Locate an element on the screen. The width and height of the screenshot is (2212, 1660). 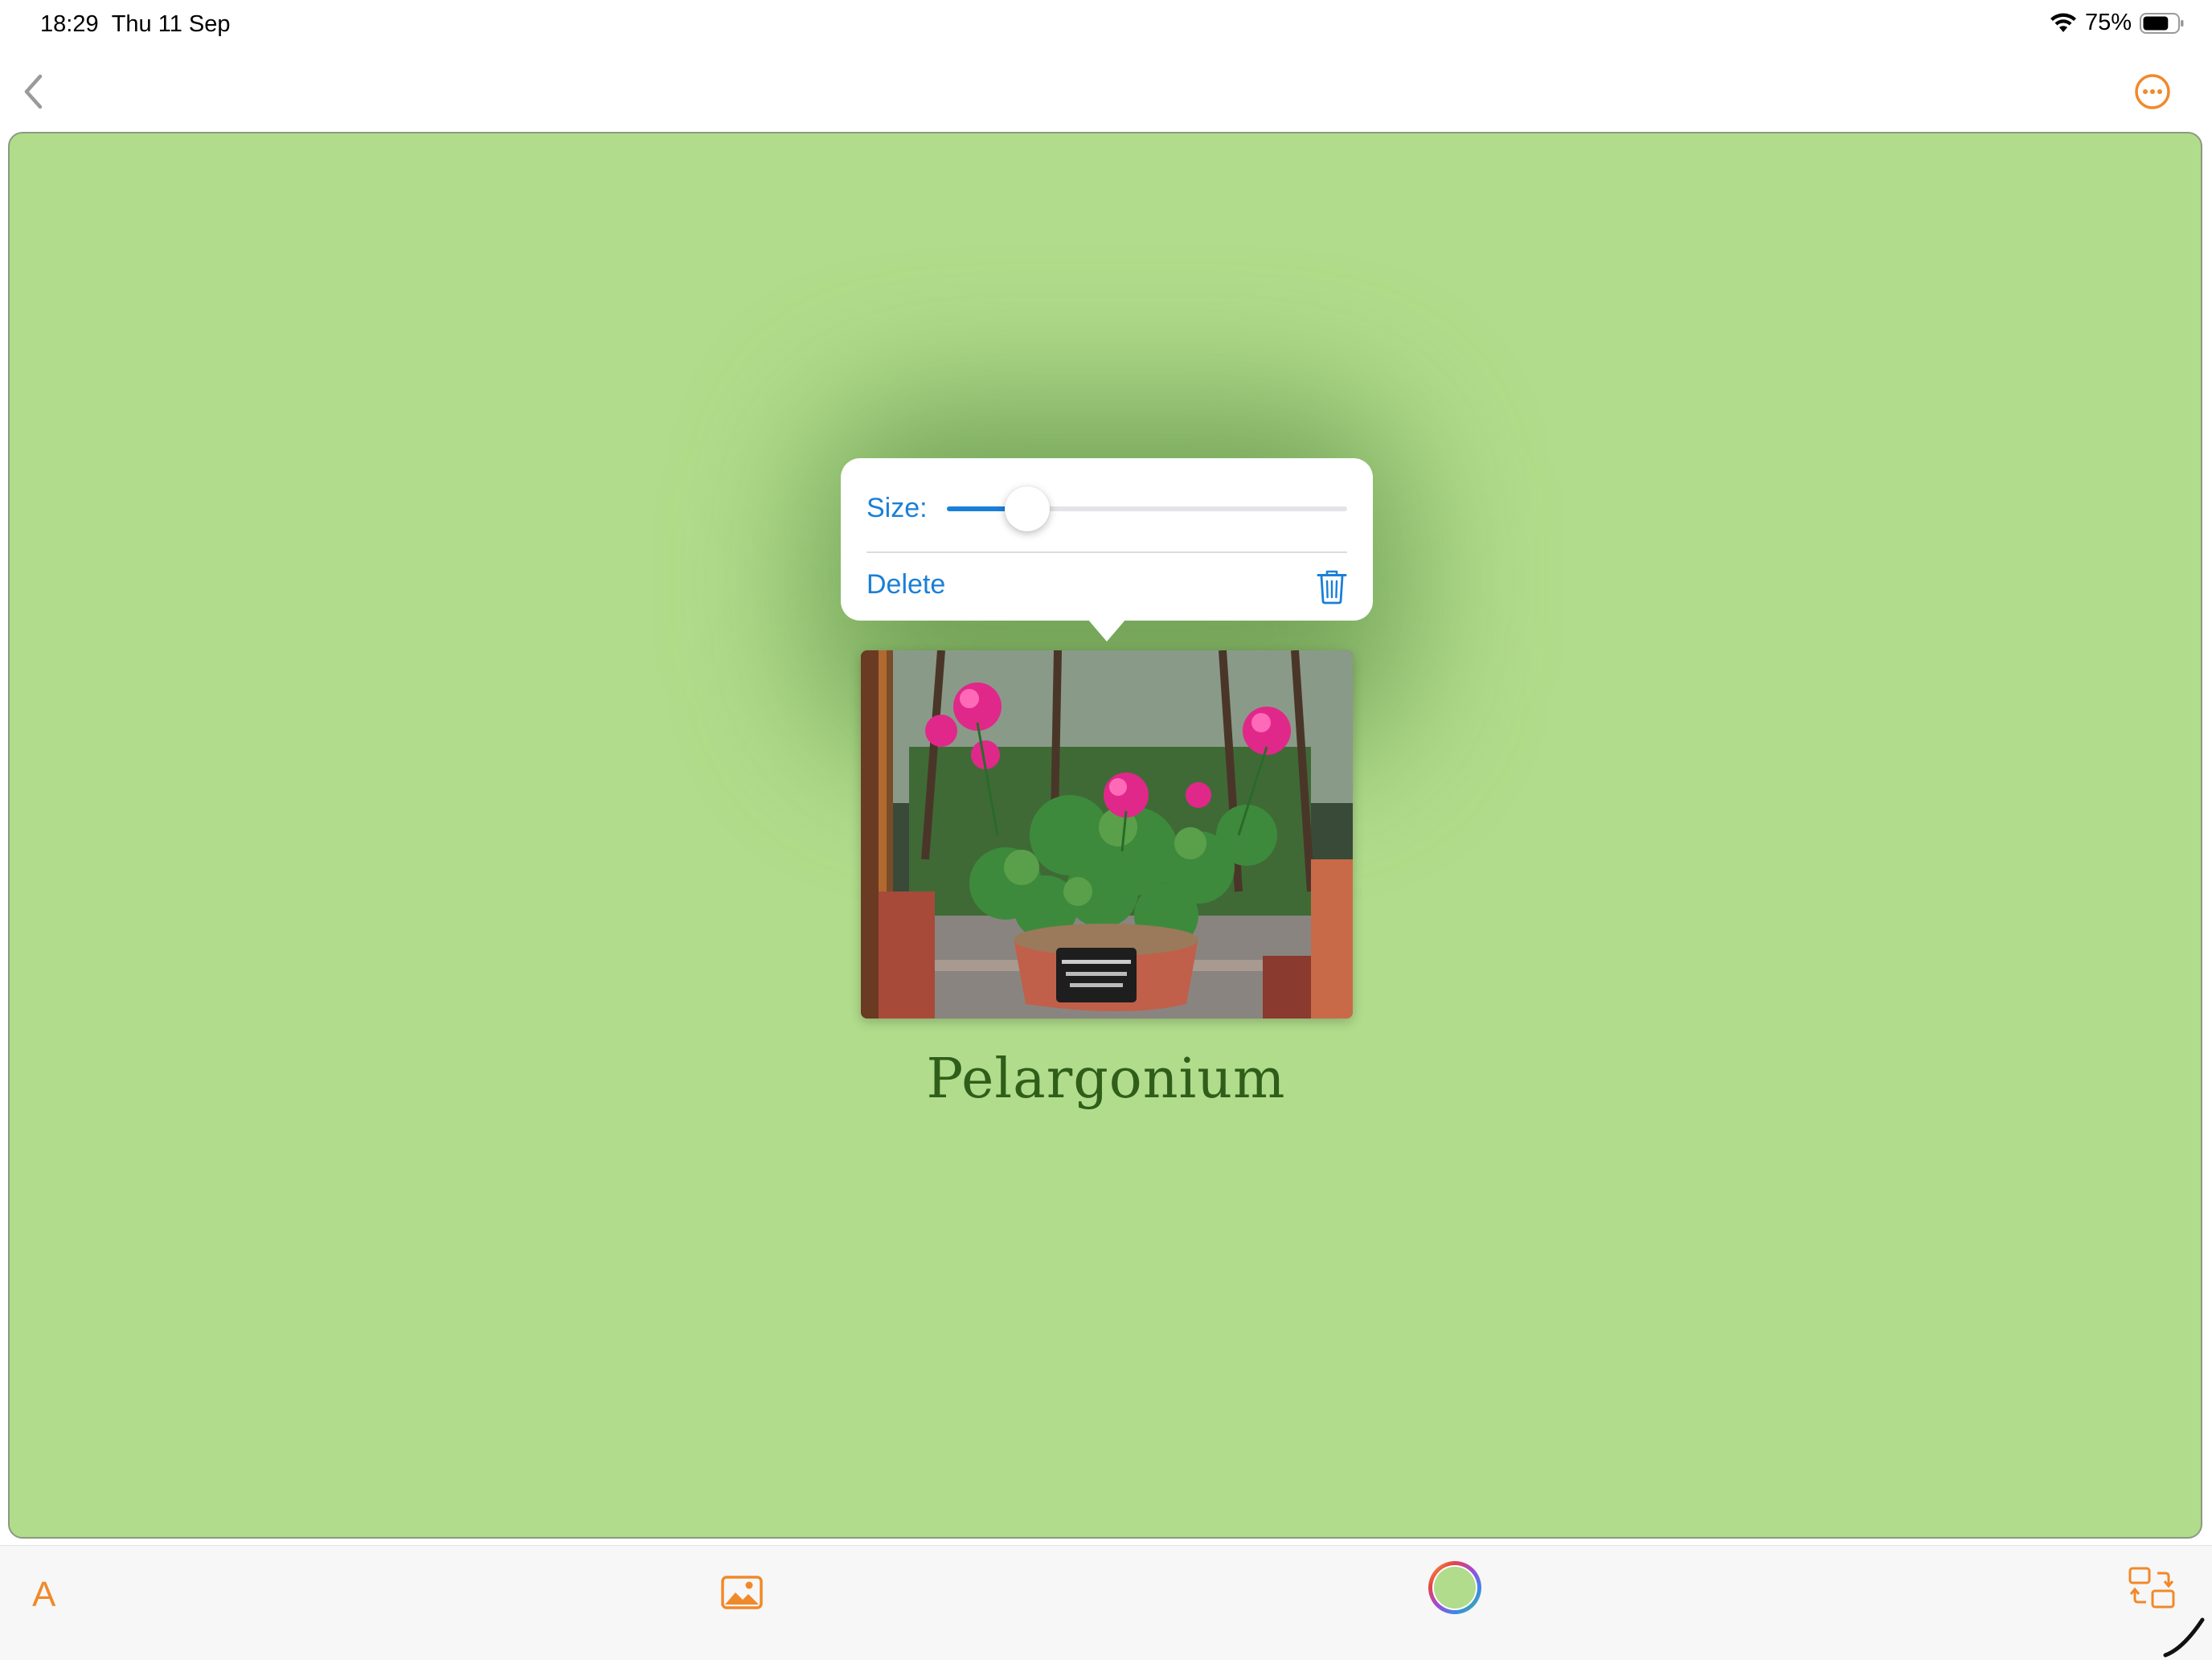
add-image-button is located at coordinates (742, 1596).